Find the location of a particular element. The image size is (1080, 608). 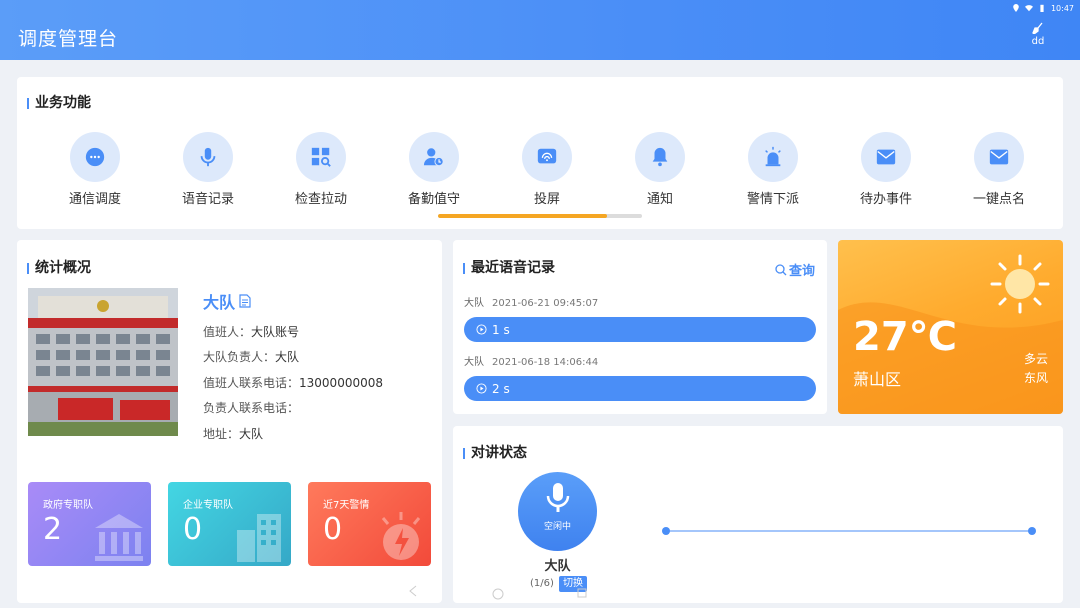

weather-card: 27℃ 萧山区 多云 东风 is located at coordinates (950, 327).